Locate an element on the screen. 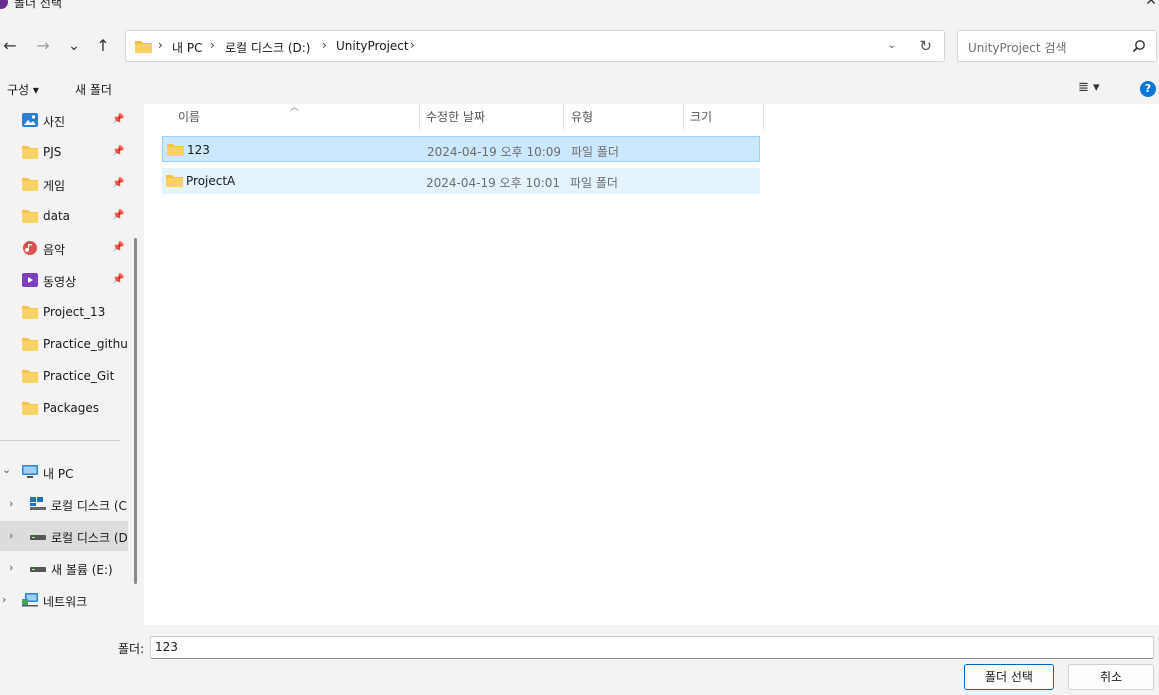 This screenshot has width=1159, height=695. sidebar-item-label: Packages is located at coordinates (71, 408).